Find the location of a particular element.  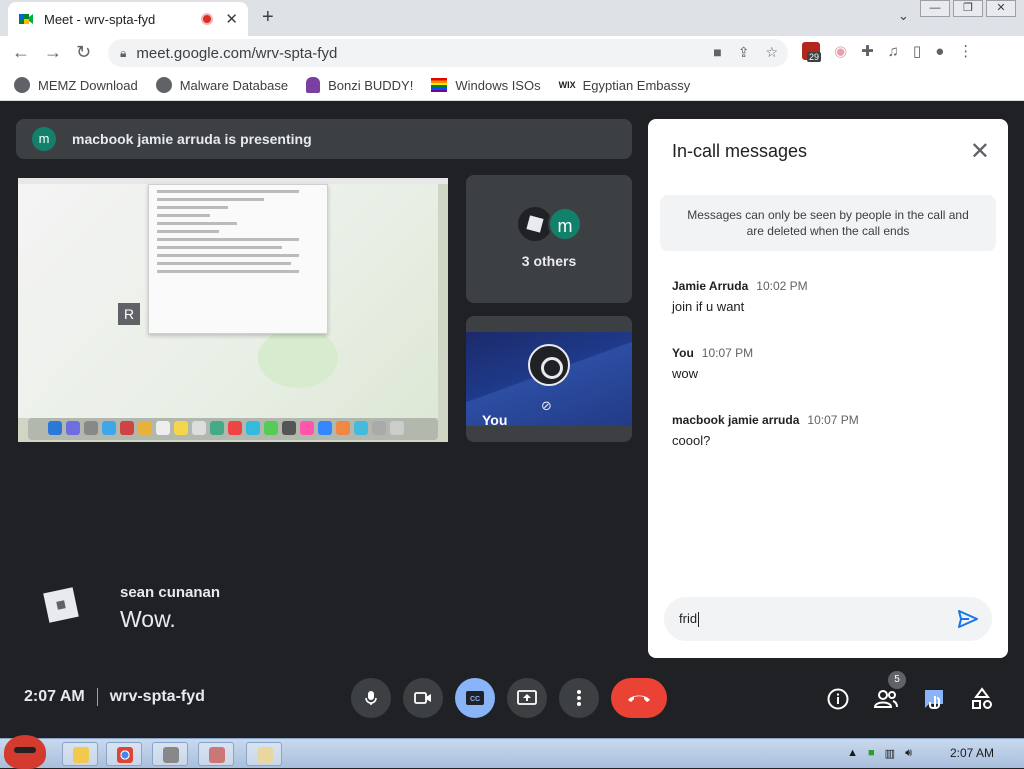

svg-text: CC is located at coordinates (475, 699).